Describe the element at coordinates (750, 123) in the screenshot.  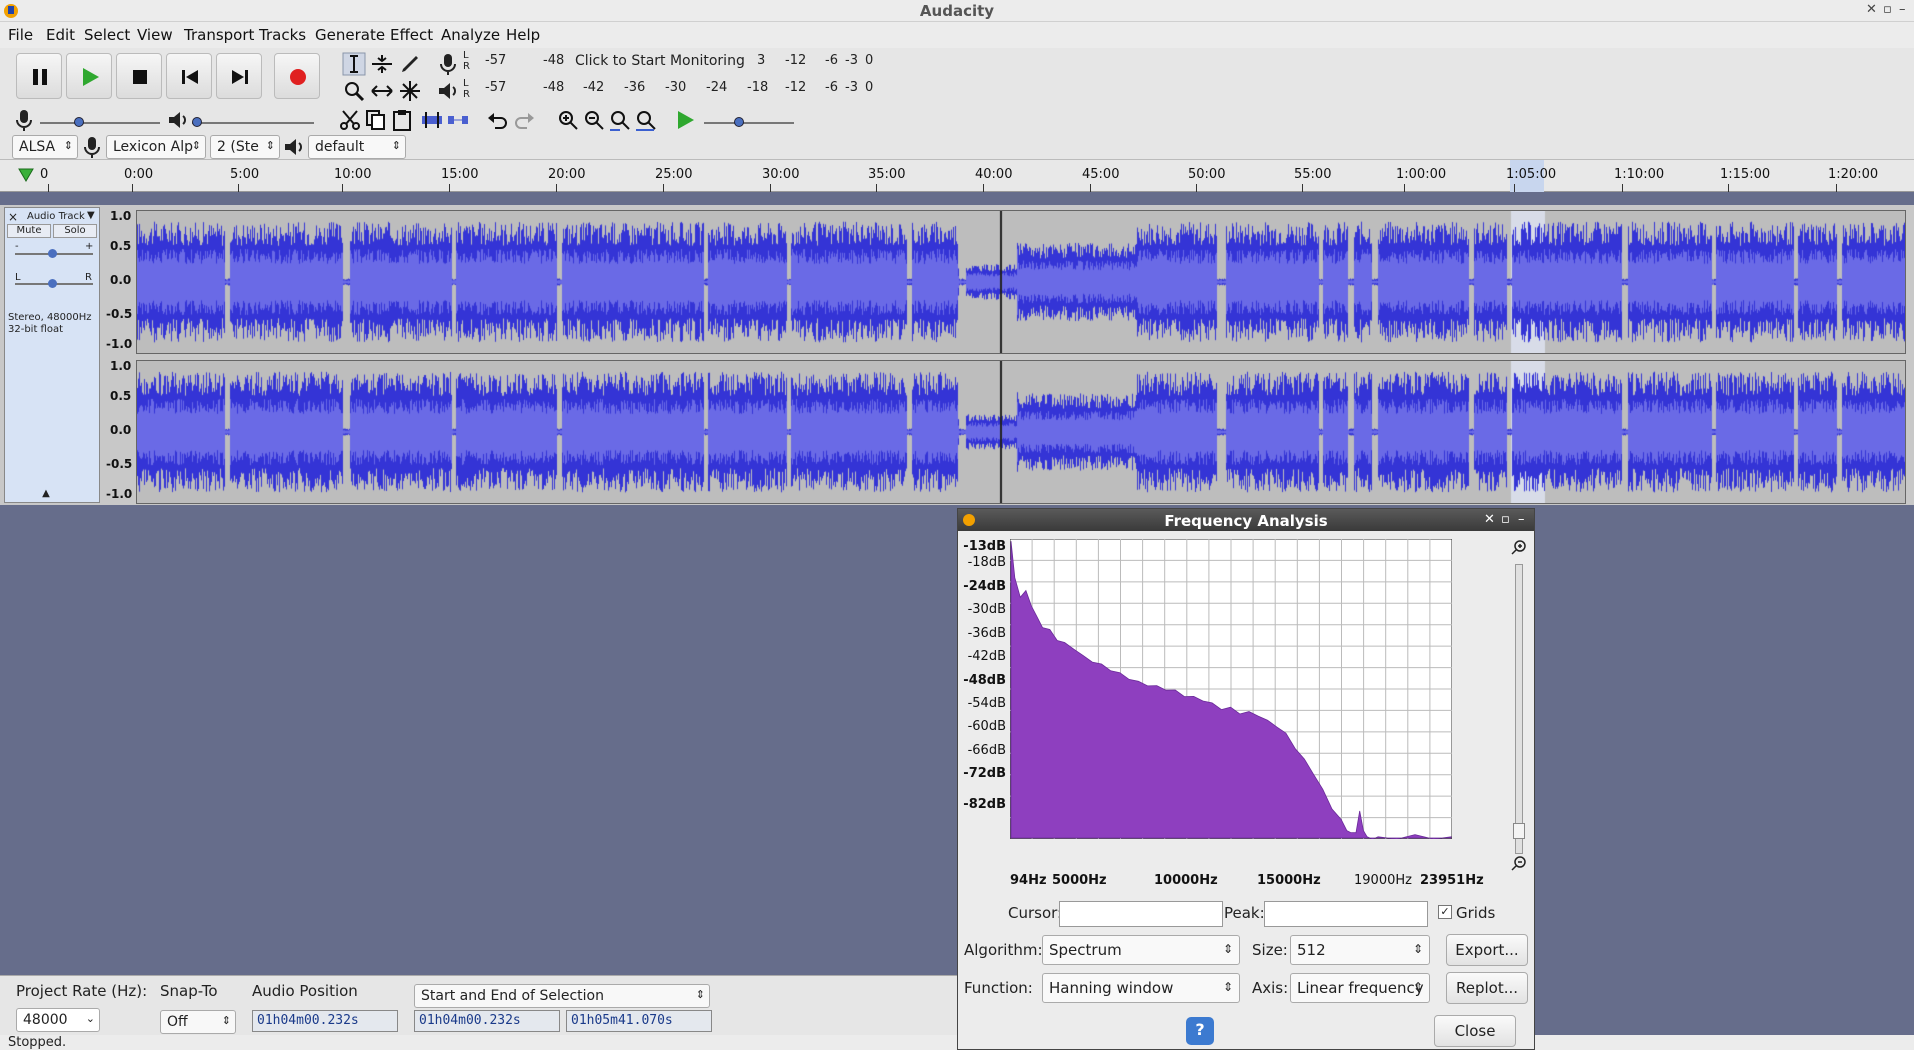
I see `play-at-speed-slider` at that location.